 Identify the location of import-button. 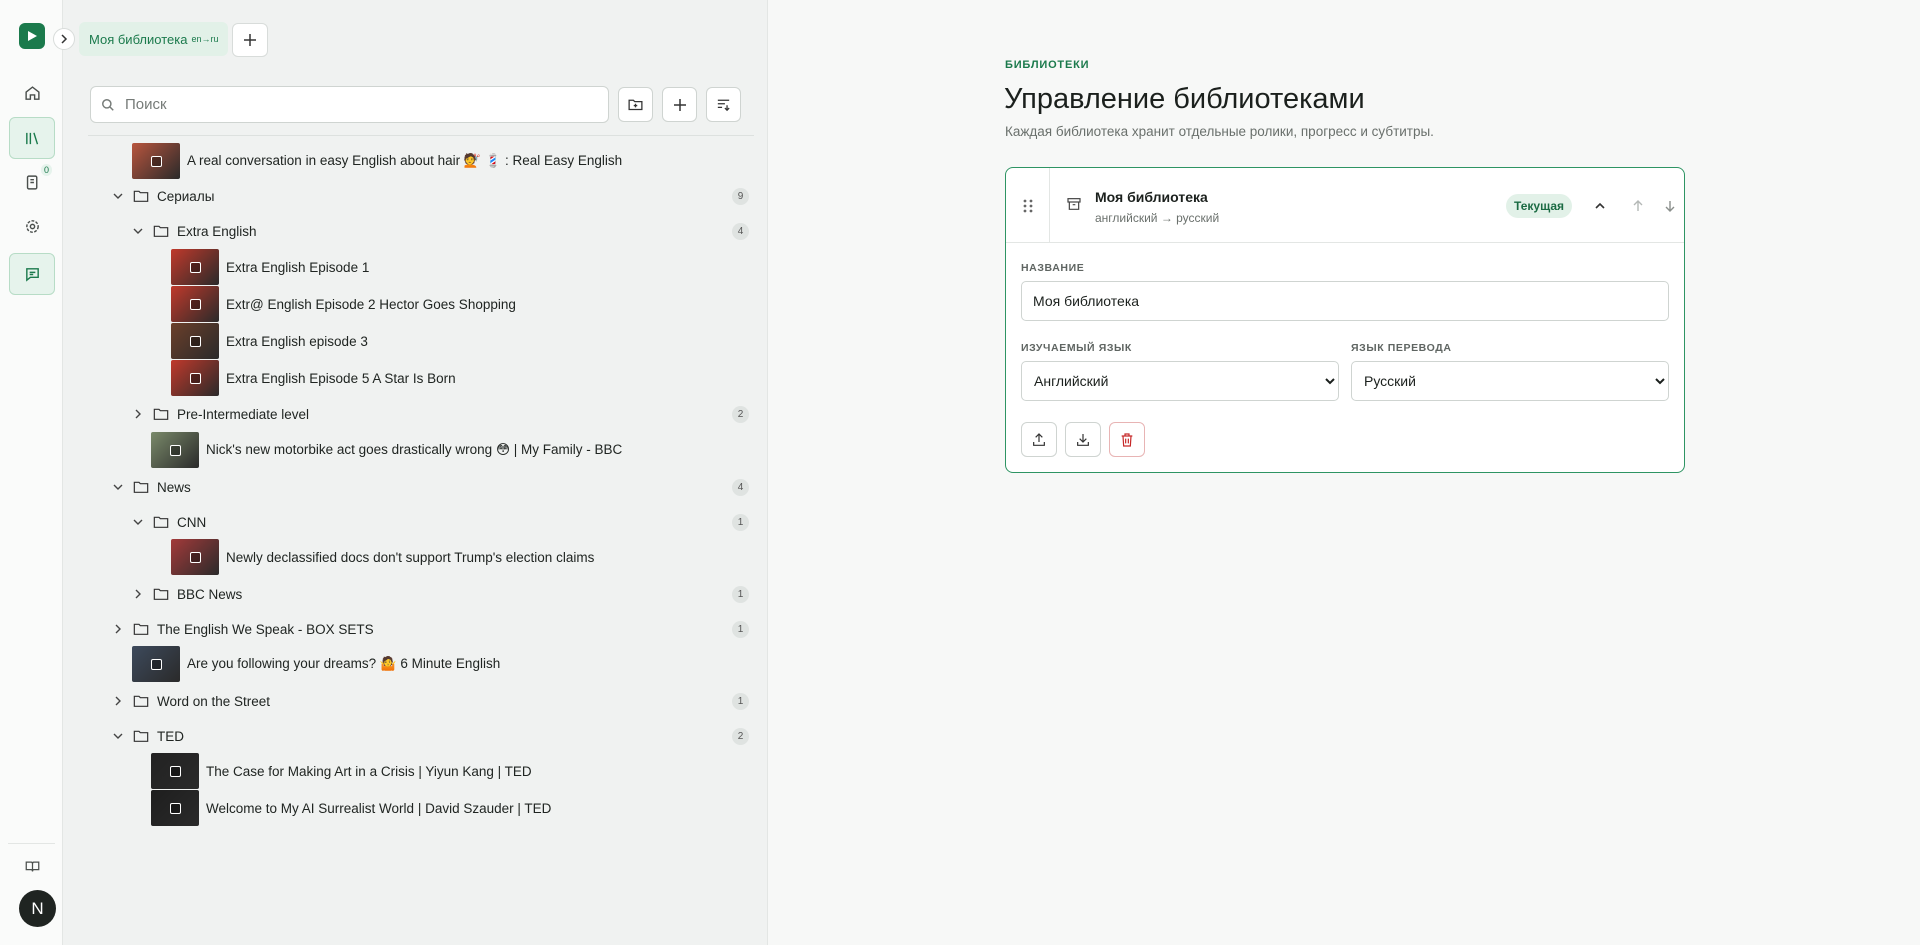
(1083, 439).